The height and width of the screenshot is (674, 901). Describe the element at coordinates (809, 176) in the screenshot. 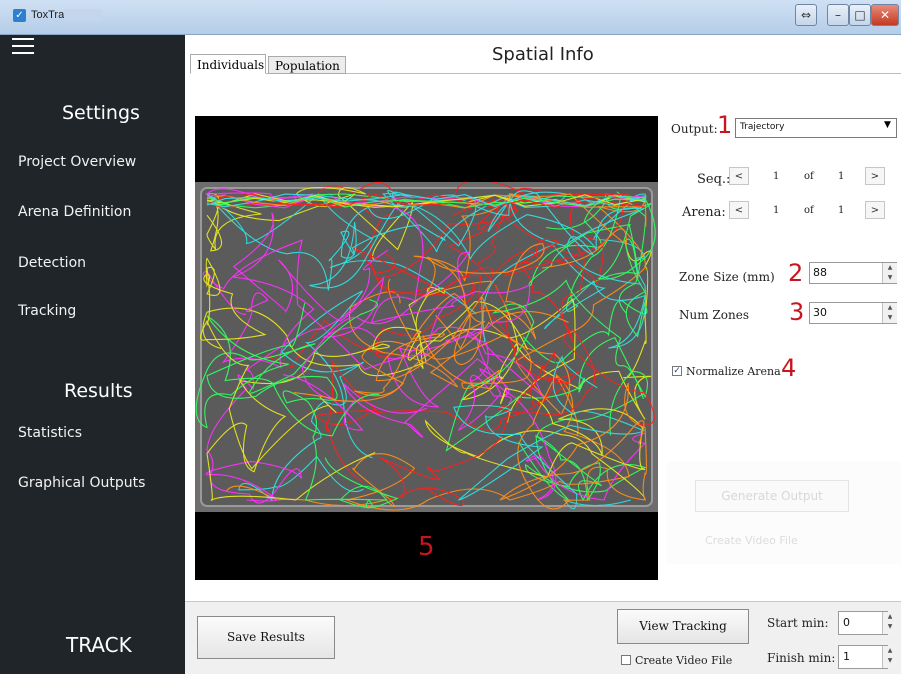

I see `seq-of: of` at that location.